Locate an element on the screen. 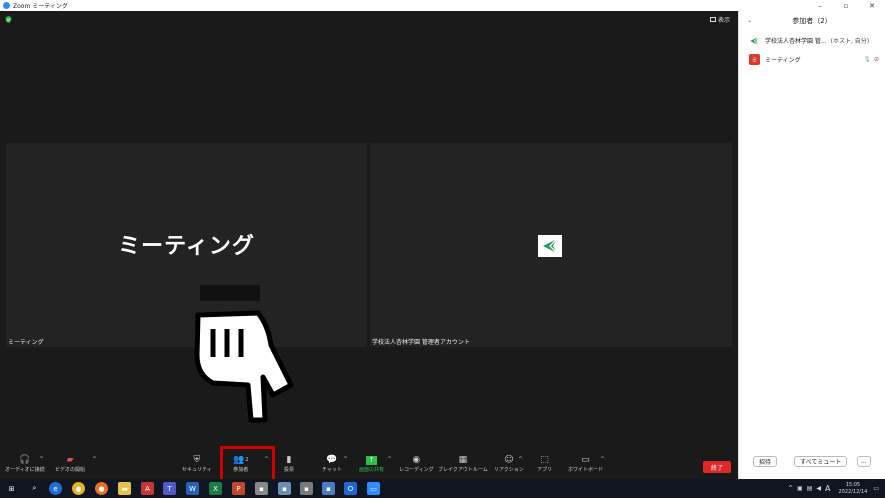  view-label: 表示 is located at coordinates (724, 20).